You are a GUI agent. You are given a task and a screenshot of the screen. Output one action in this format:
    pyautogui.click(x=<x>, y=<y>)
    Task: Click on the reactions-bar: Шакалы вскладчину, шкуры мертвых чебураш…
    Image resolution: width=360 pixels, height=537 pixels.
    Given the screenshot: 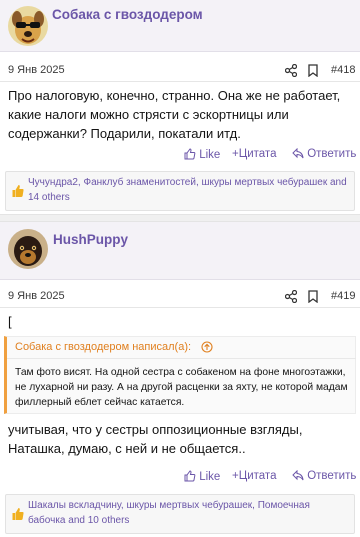 What is the action you would take?
    pyautogui.click(x=180, y=514)
    